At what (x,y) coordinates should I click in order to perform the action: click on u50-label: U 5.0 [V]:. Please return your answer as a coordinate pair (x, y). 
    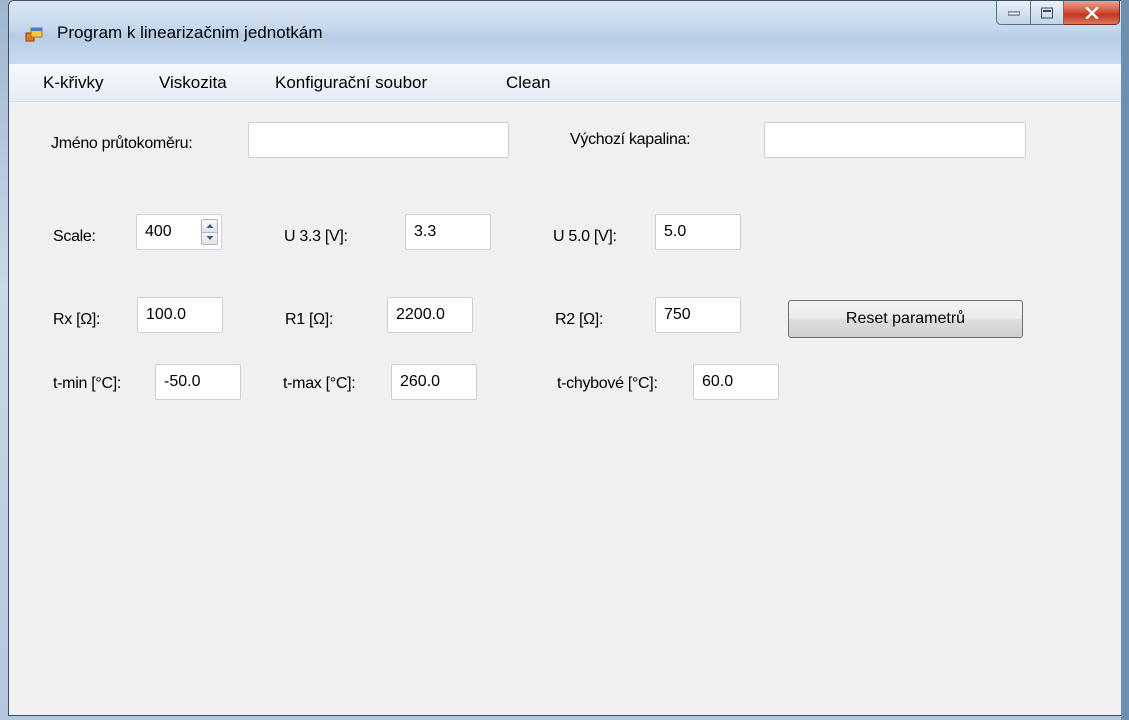
    Looking at the image, I should click on (585, 236).